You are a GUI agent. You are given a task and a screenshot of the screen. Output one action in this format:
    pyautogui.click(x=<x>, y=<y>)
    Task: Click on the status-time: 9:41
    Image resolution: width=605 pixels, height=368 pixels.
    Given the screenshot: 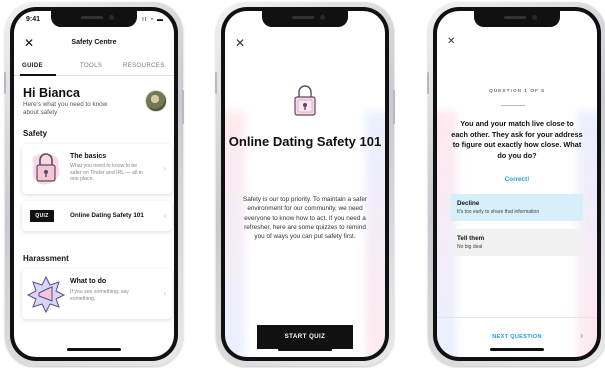 What is the action you would take?
    pyautogui.click(x=33, y=19)
    